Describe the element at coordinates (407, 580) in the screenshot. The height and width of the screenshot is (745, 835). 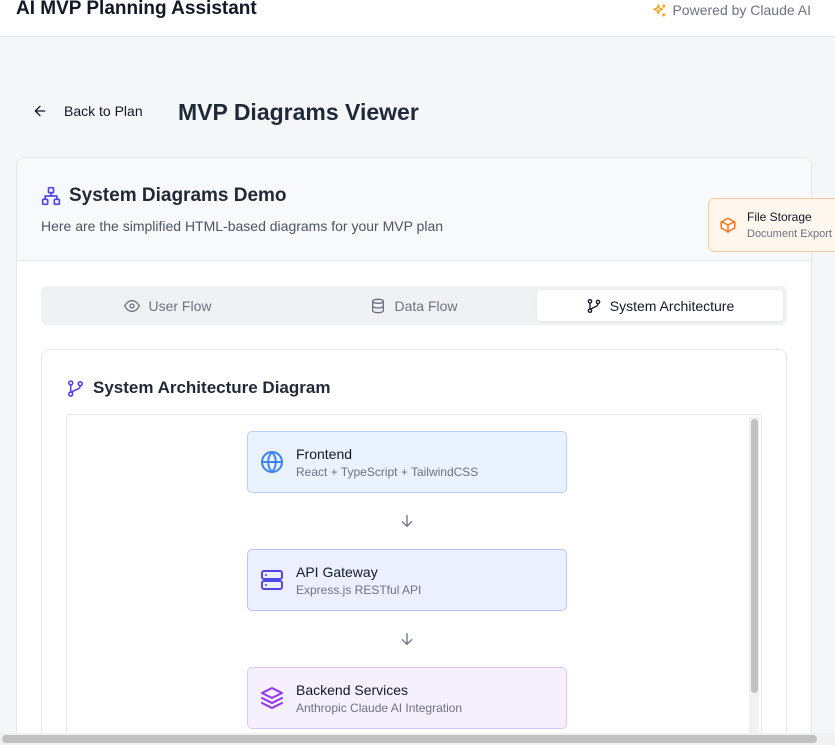
I see `node-api-gateway: API Gateway Express.js RESTful API` at that location.